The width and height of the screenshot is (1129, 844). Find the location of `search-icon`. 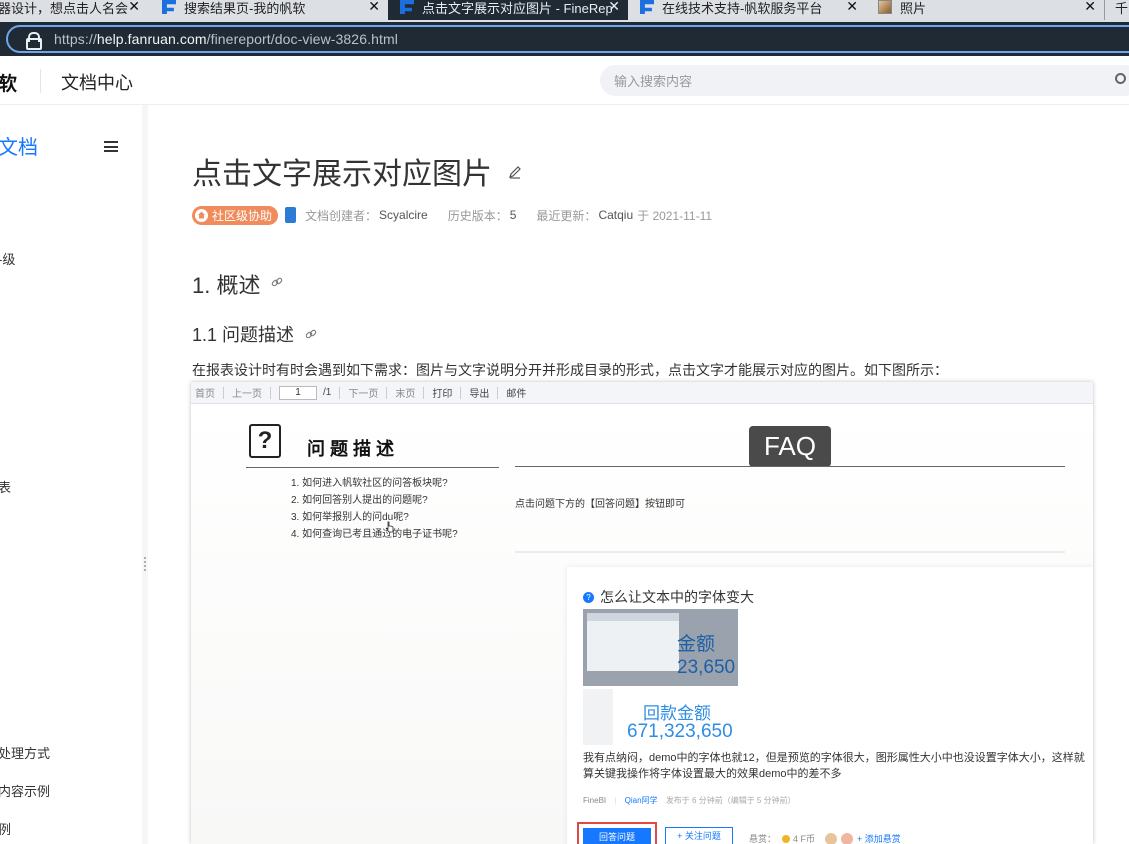

search-icon is located at coordinates (1120, 78).